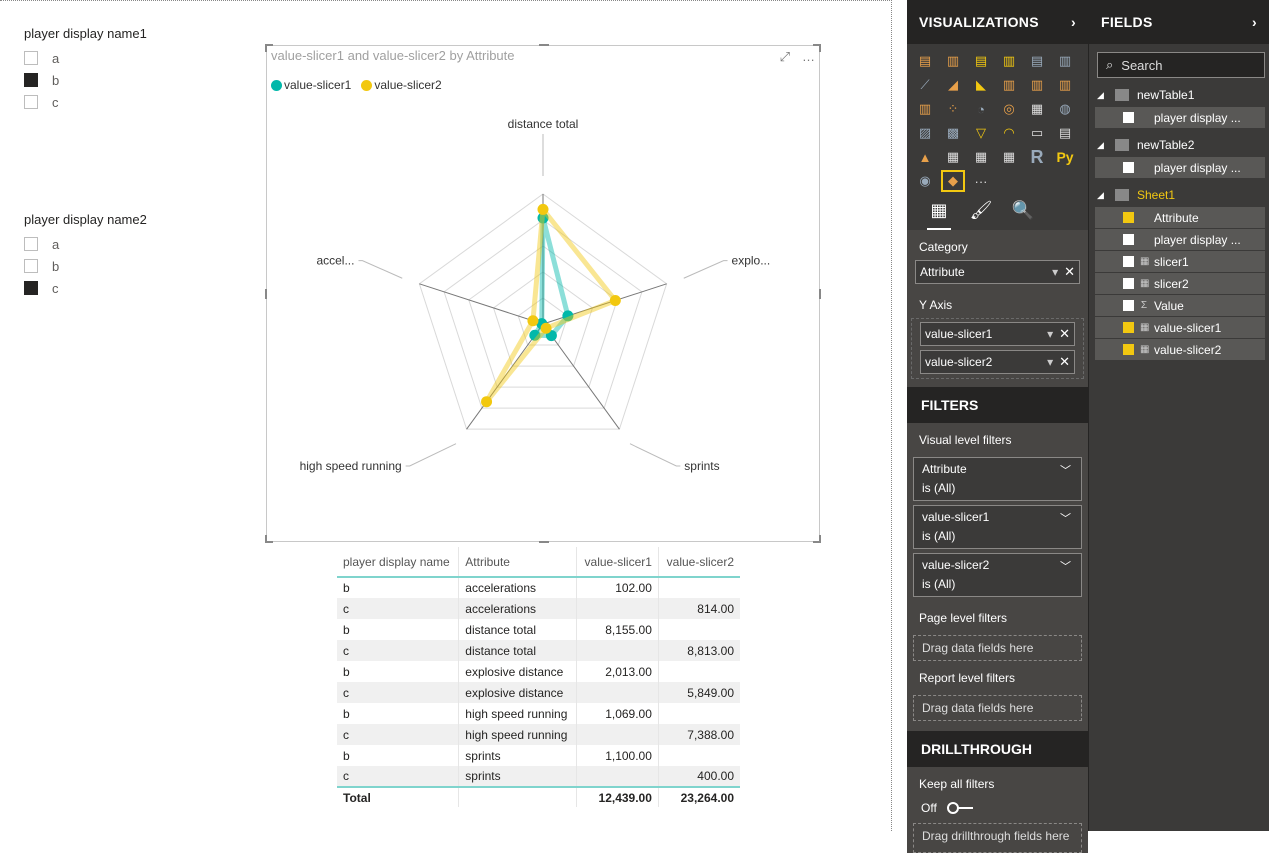  I want to click on column-header: value-slicer1, so click(617, 562).